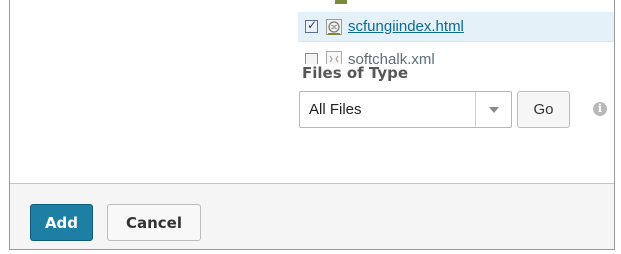 The image size is (621, 254). Describe the element at coordinates (154, 222) in the screenshot. I see `cancel-button: Cancel` at that location.